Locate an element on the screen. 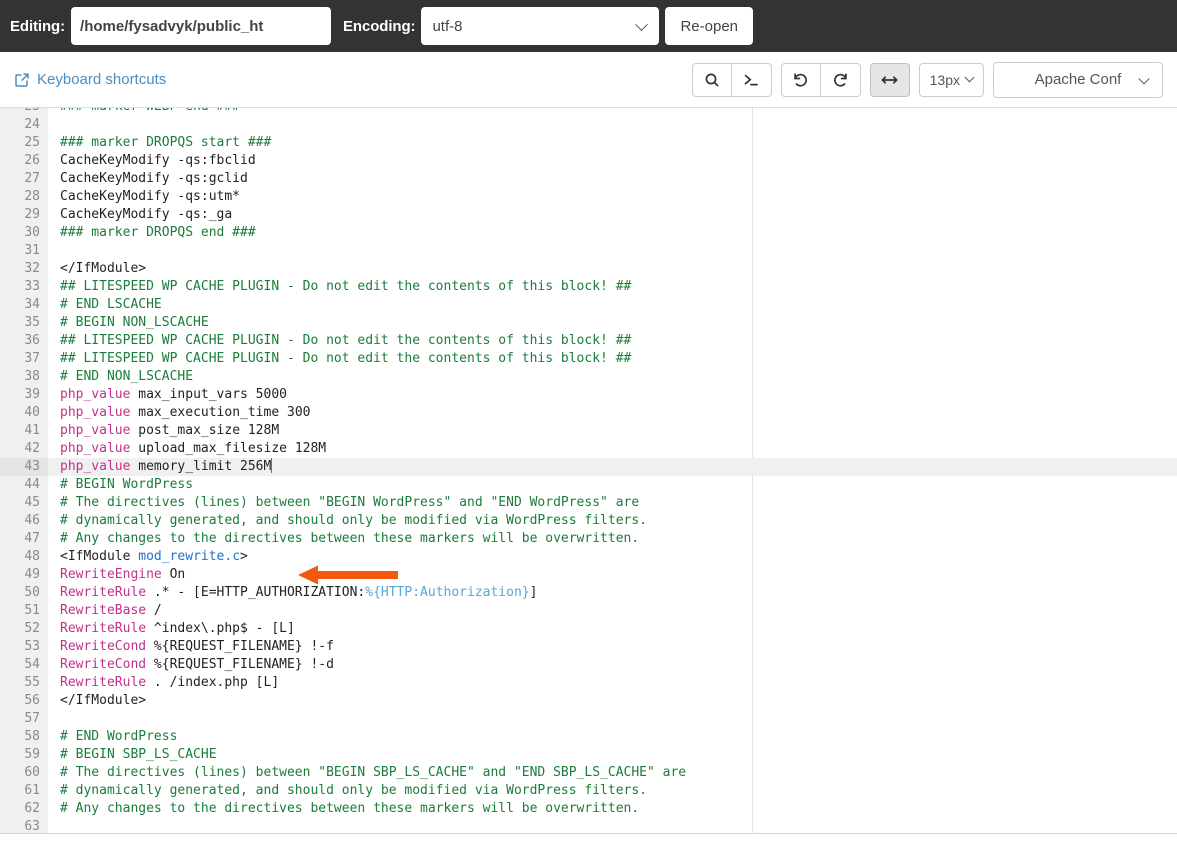 Image resolution: width=1177 pixels, height=848 pixels. keyboard-shortcuts-label: Keyboard shortcuts is located at coordinates (102, 79).